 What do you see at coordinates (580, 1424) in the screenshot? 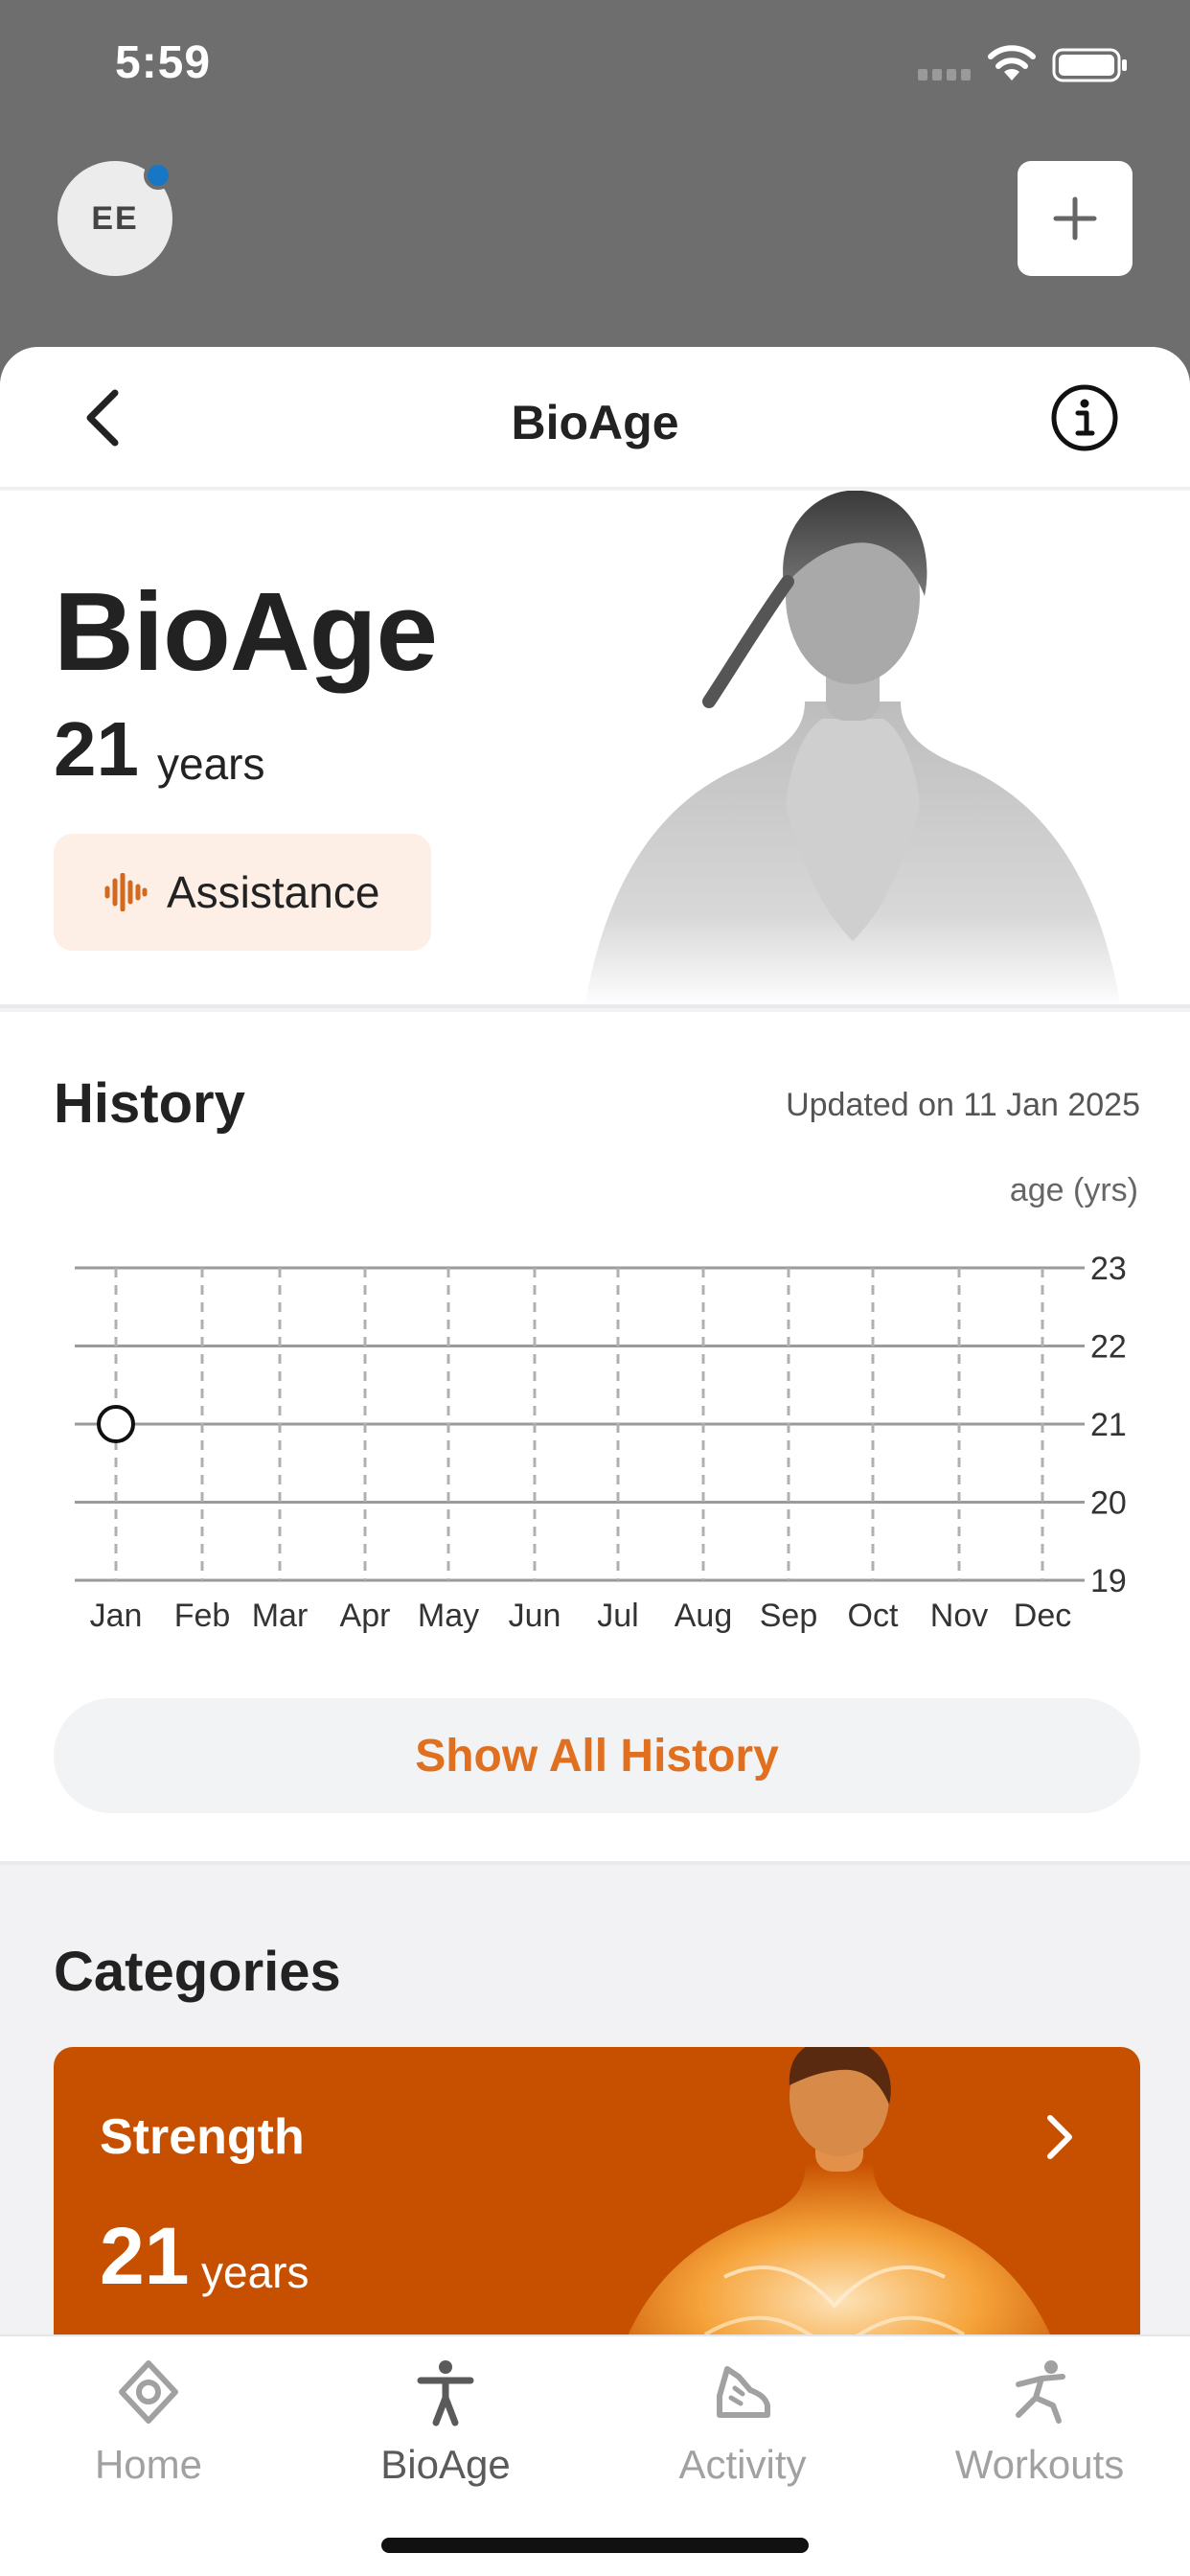
I see `chart-grid` at bounding box center [580, 1424].